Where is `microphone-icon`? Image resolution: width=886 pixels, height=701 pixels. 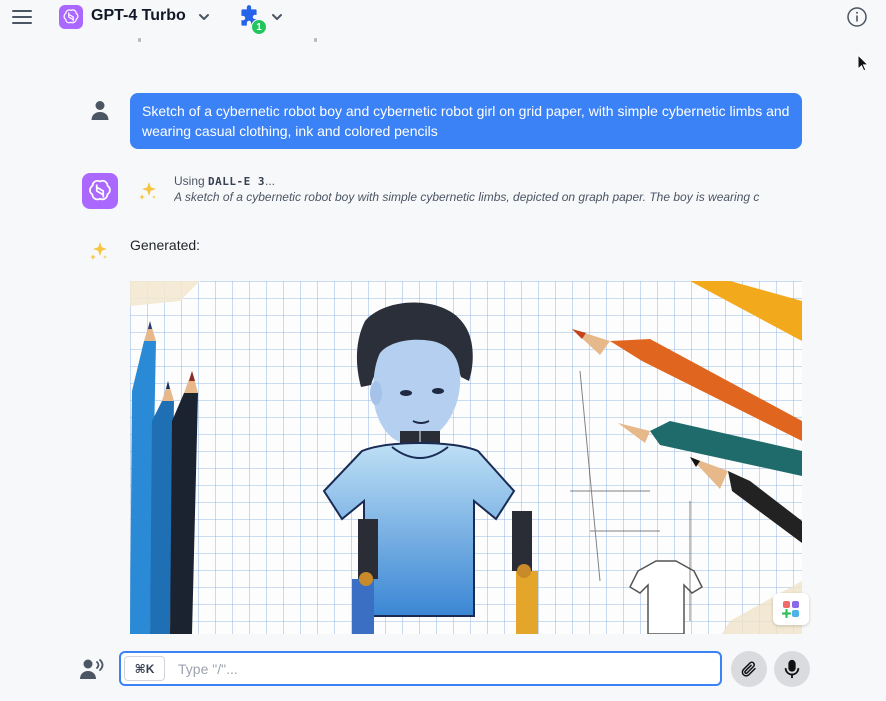 microphone-icon is located at coordinates (792, 669).